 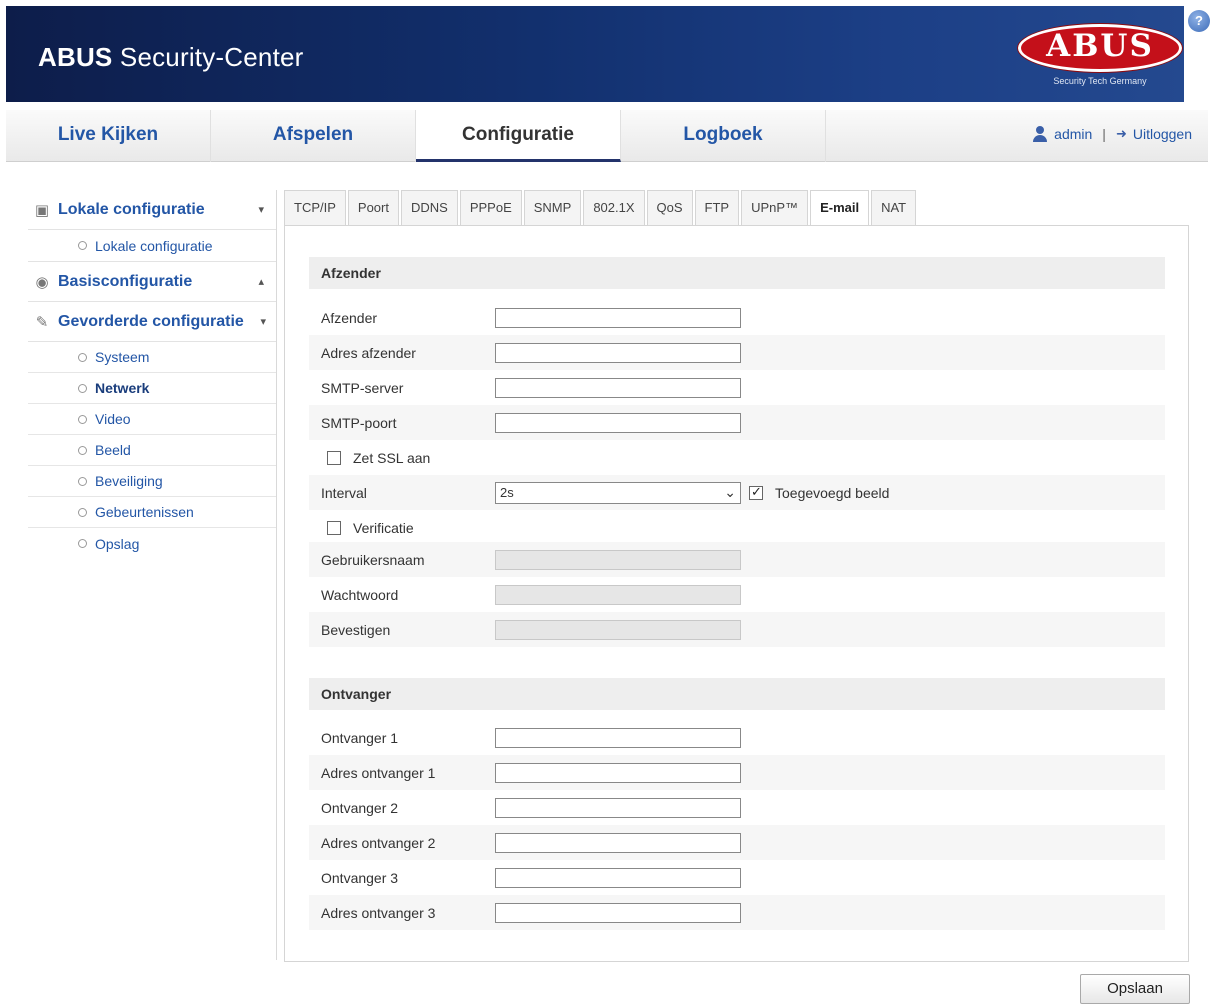 I want to click on receiver-1-input, so click(x=618, y=737).